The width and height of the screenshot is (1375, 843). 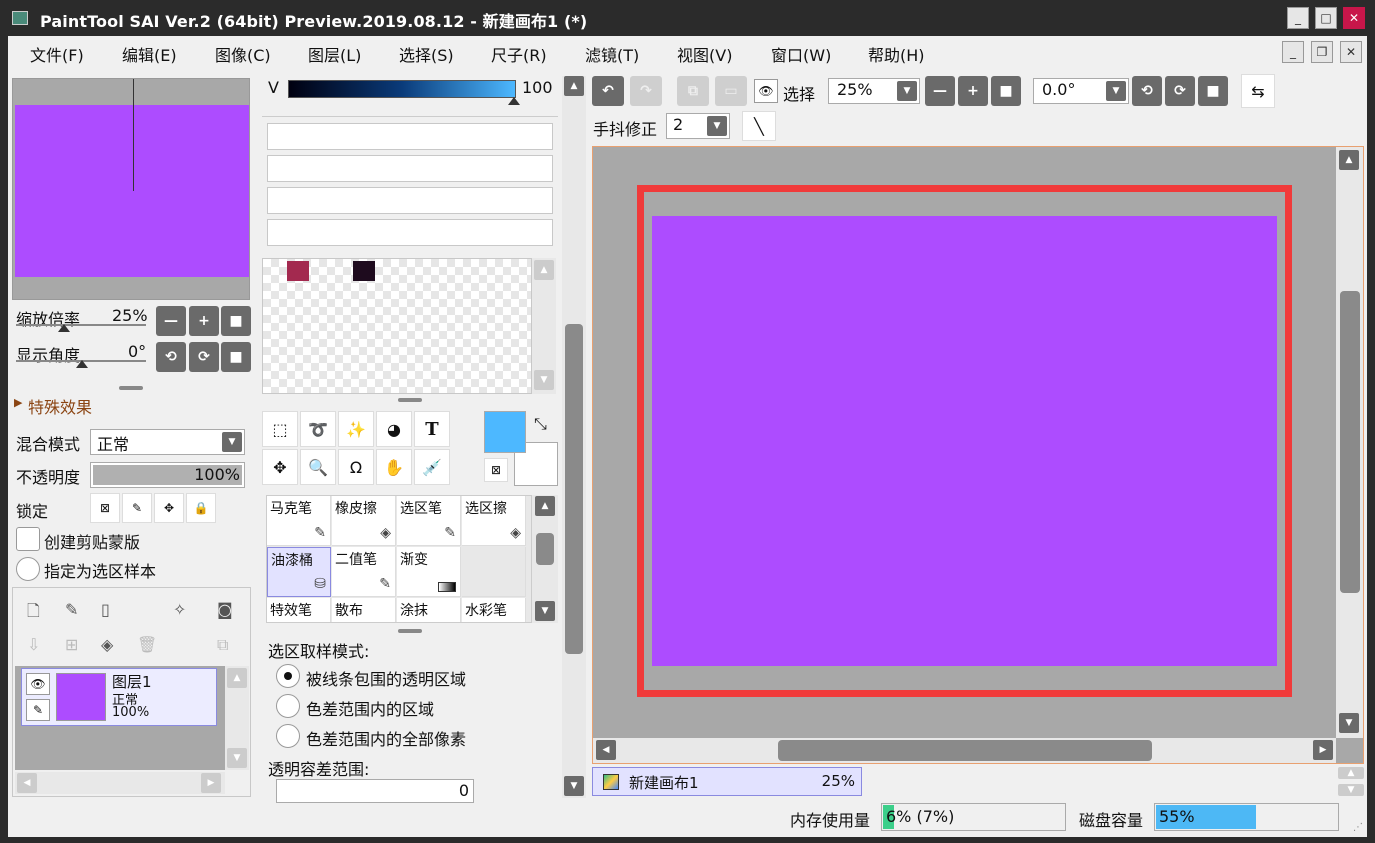 I want to click on canvas-hscroll: ◀ ▶, so click(x=964, y=750).